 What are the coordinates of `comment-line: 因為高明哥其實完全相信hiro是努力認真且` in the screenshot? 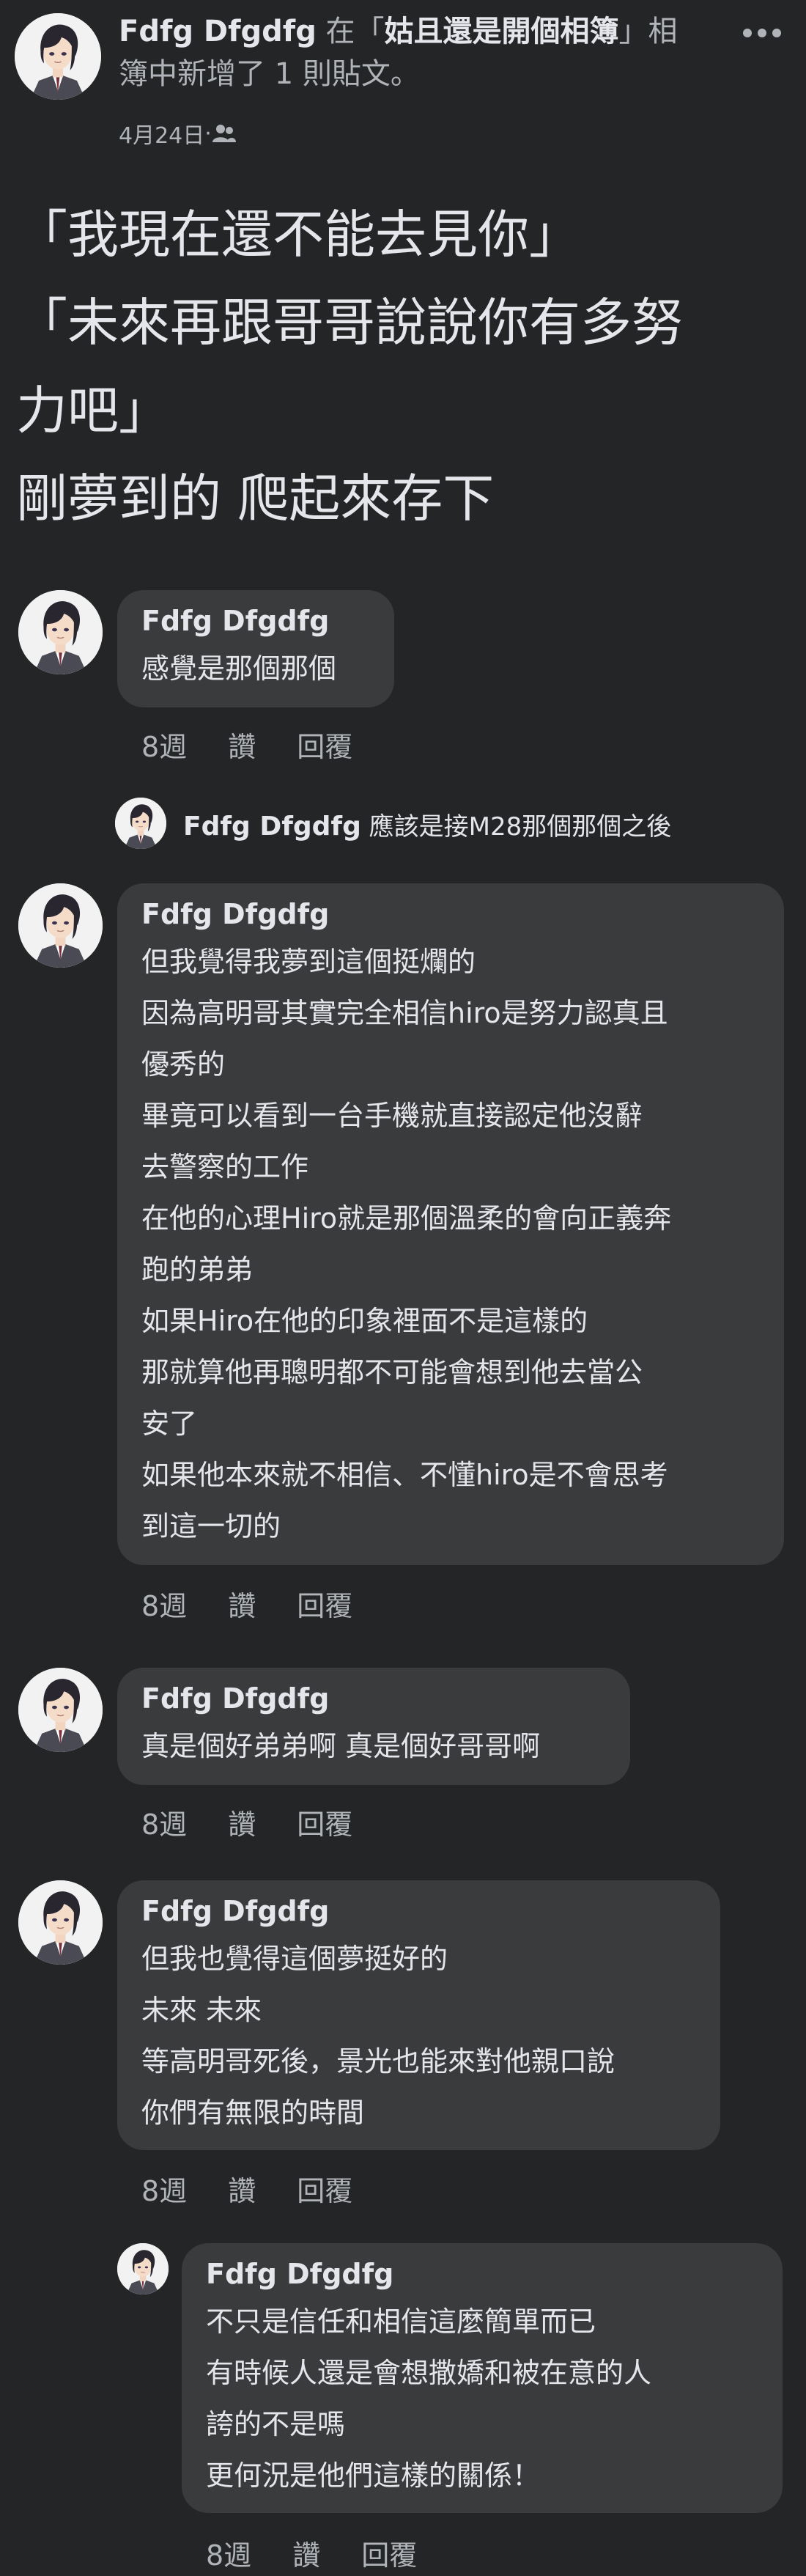 It's located at (404, 1013).